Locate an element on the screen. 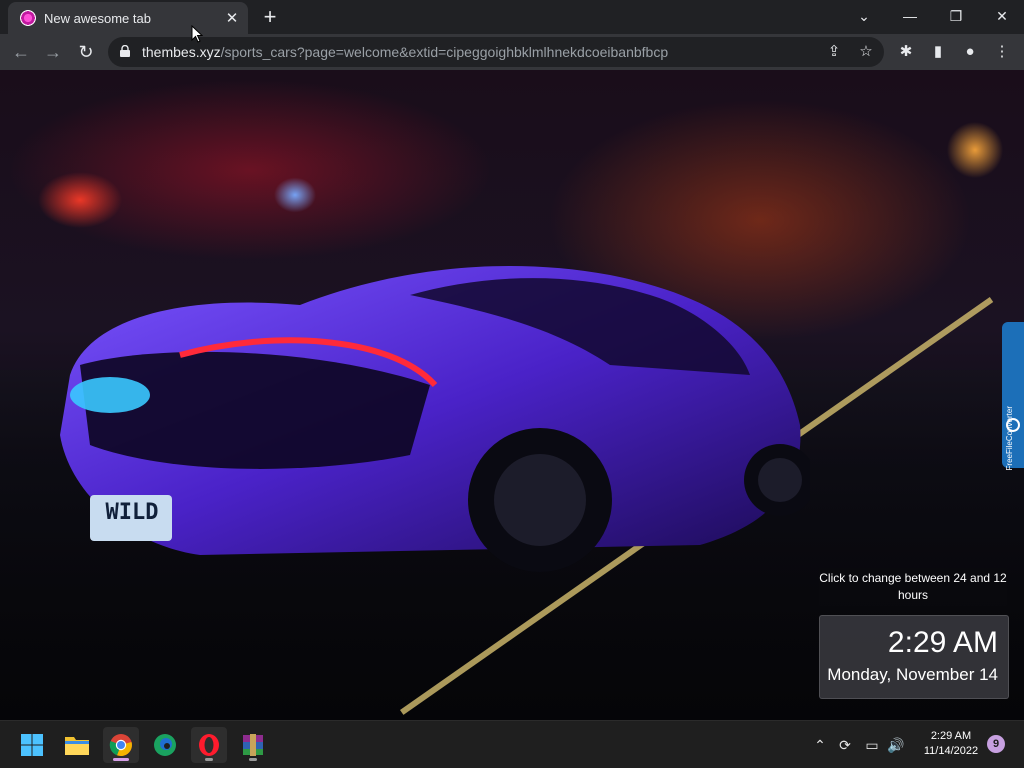  active-app-indicator is located at coordinates (121, 759).